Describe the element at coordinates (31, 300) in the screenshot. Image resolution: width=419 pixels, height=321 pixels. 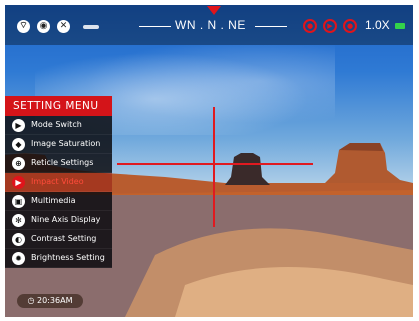
I see `clock-icon: ◷` at that location.